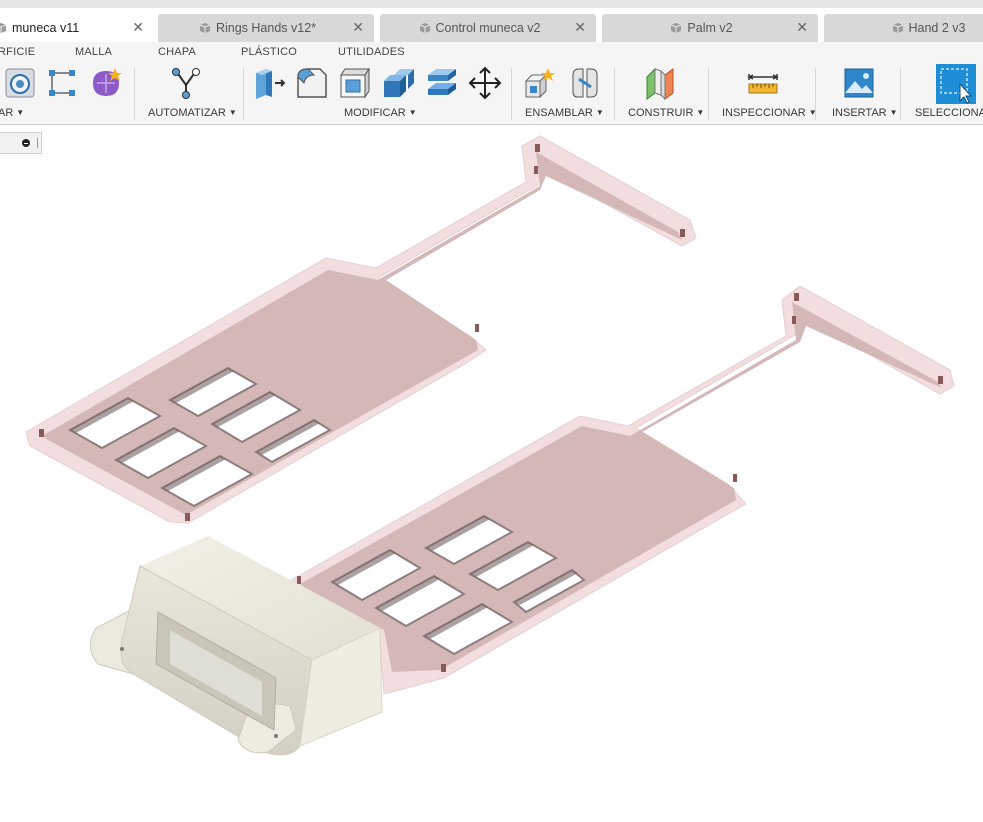 Image resolution: width=983 pixels, height=822 pixels. I want to click on group-create-label: AR, so click(7, 113).